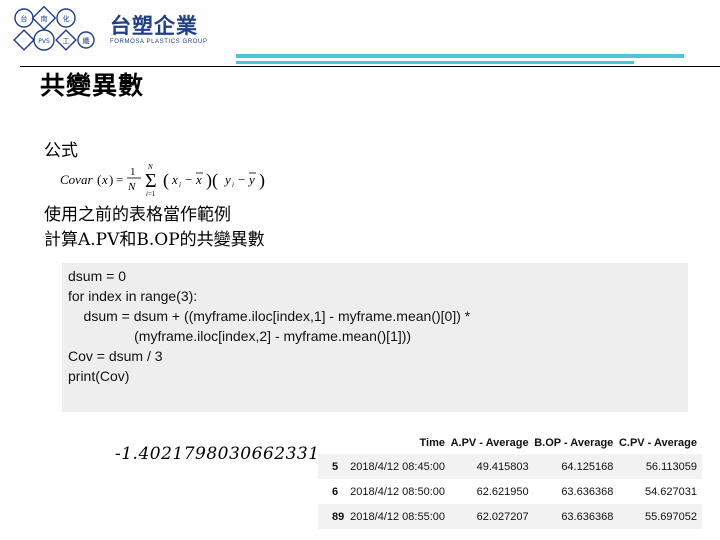  What do you see at coordinates (660, 516) in the screenshot?
I see `cell-c-pv: 55.697052` at bounding box center [660, 516].